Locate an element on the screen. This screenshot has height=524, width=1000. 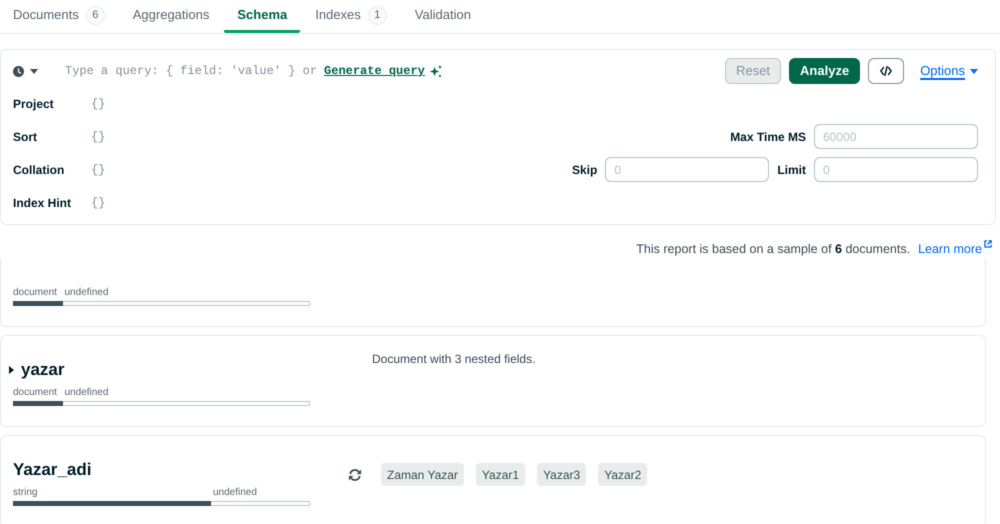
sample-value-tag: Yazar1 is located at coordinates (501, 474).